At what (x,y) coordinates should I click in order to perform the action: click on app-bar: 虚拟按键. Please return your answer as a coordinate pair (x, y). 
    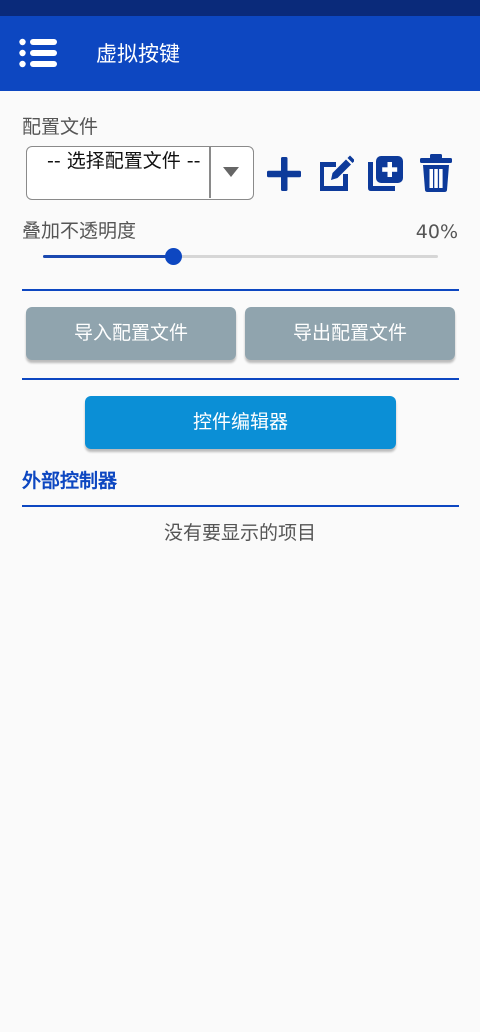
    Looking at the image, I should click on (240, 53).